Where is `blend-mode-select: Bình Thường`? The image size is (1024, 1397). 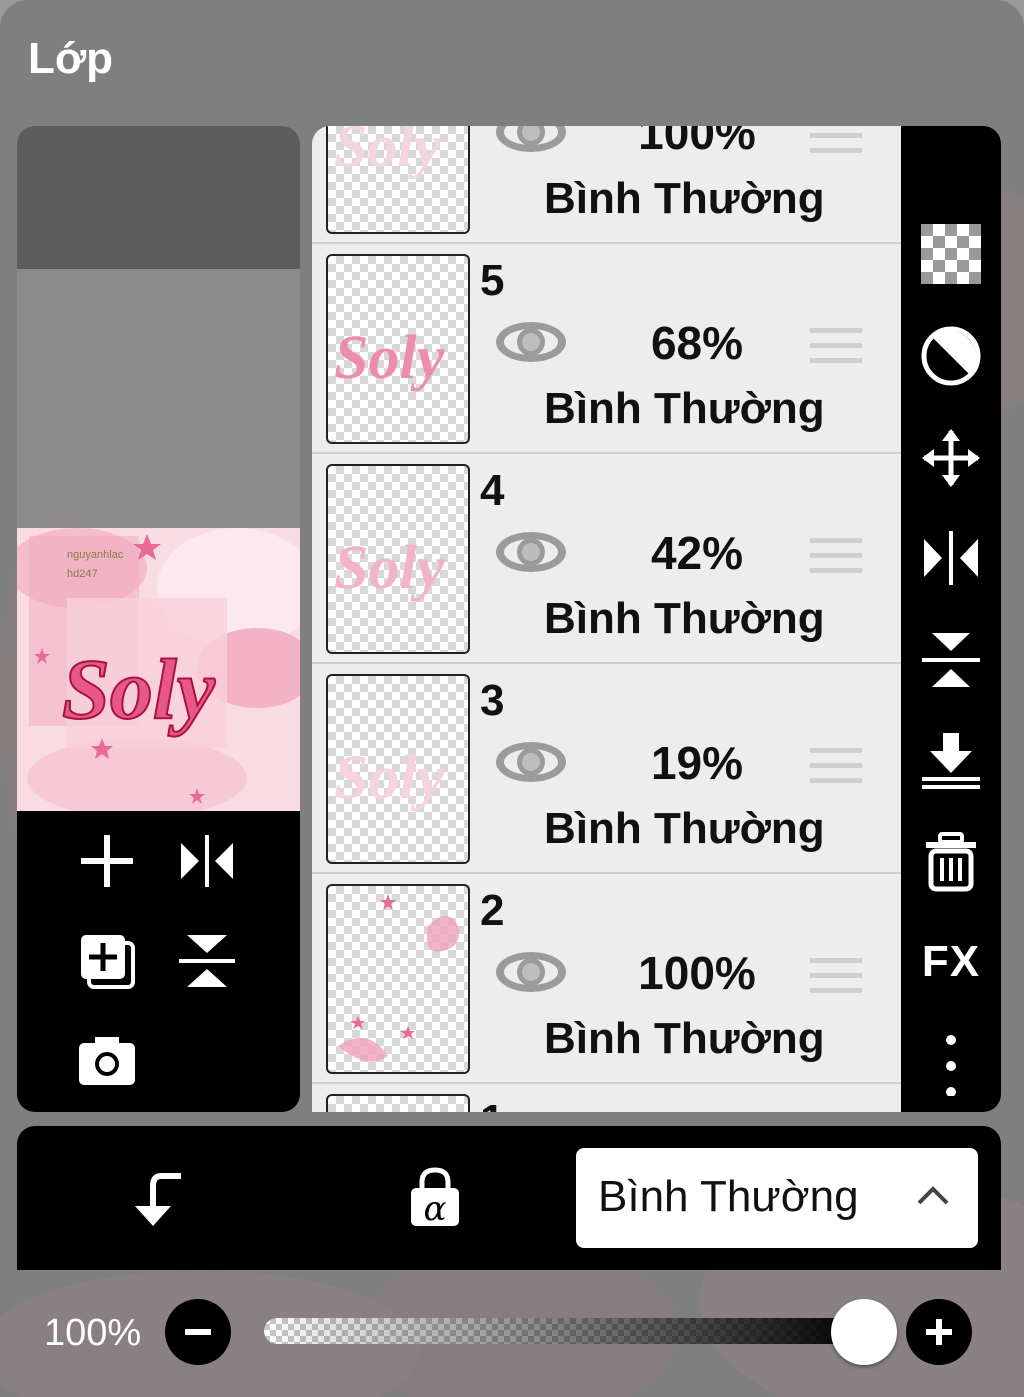 blend-mode-select: Bình Thường is located at coordinates (777, 1198).